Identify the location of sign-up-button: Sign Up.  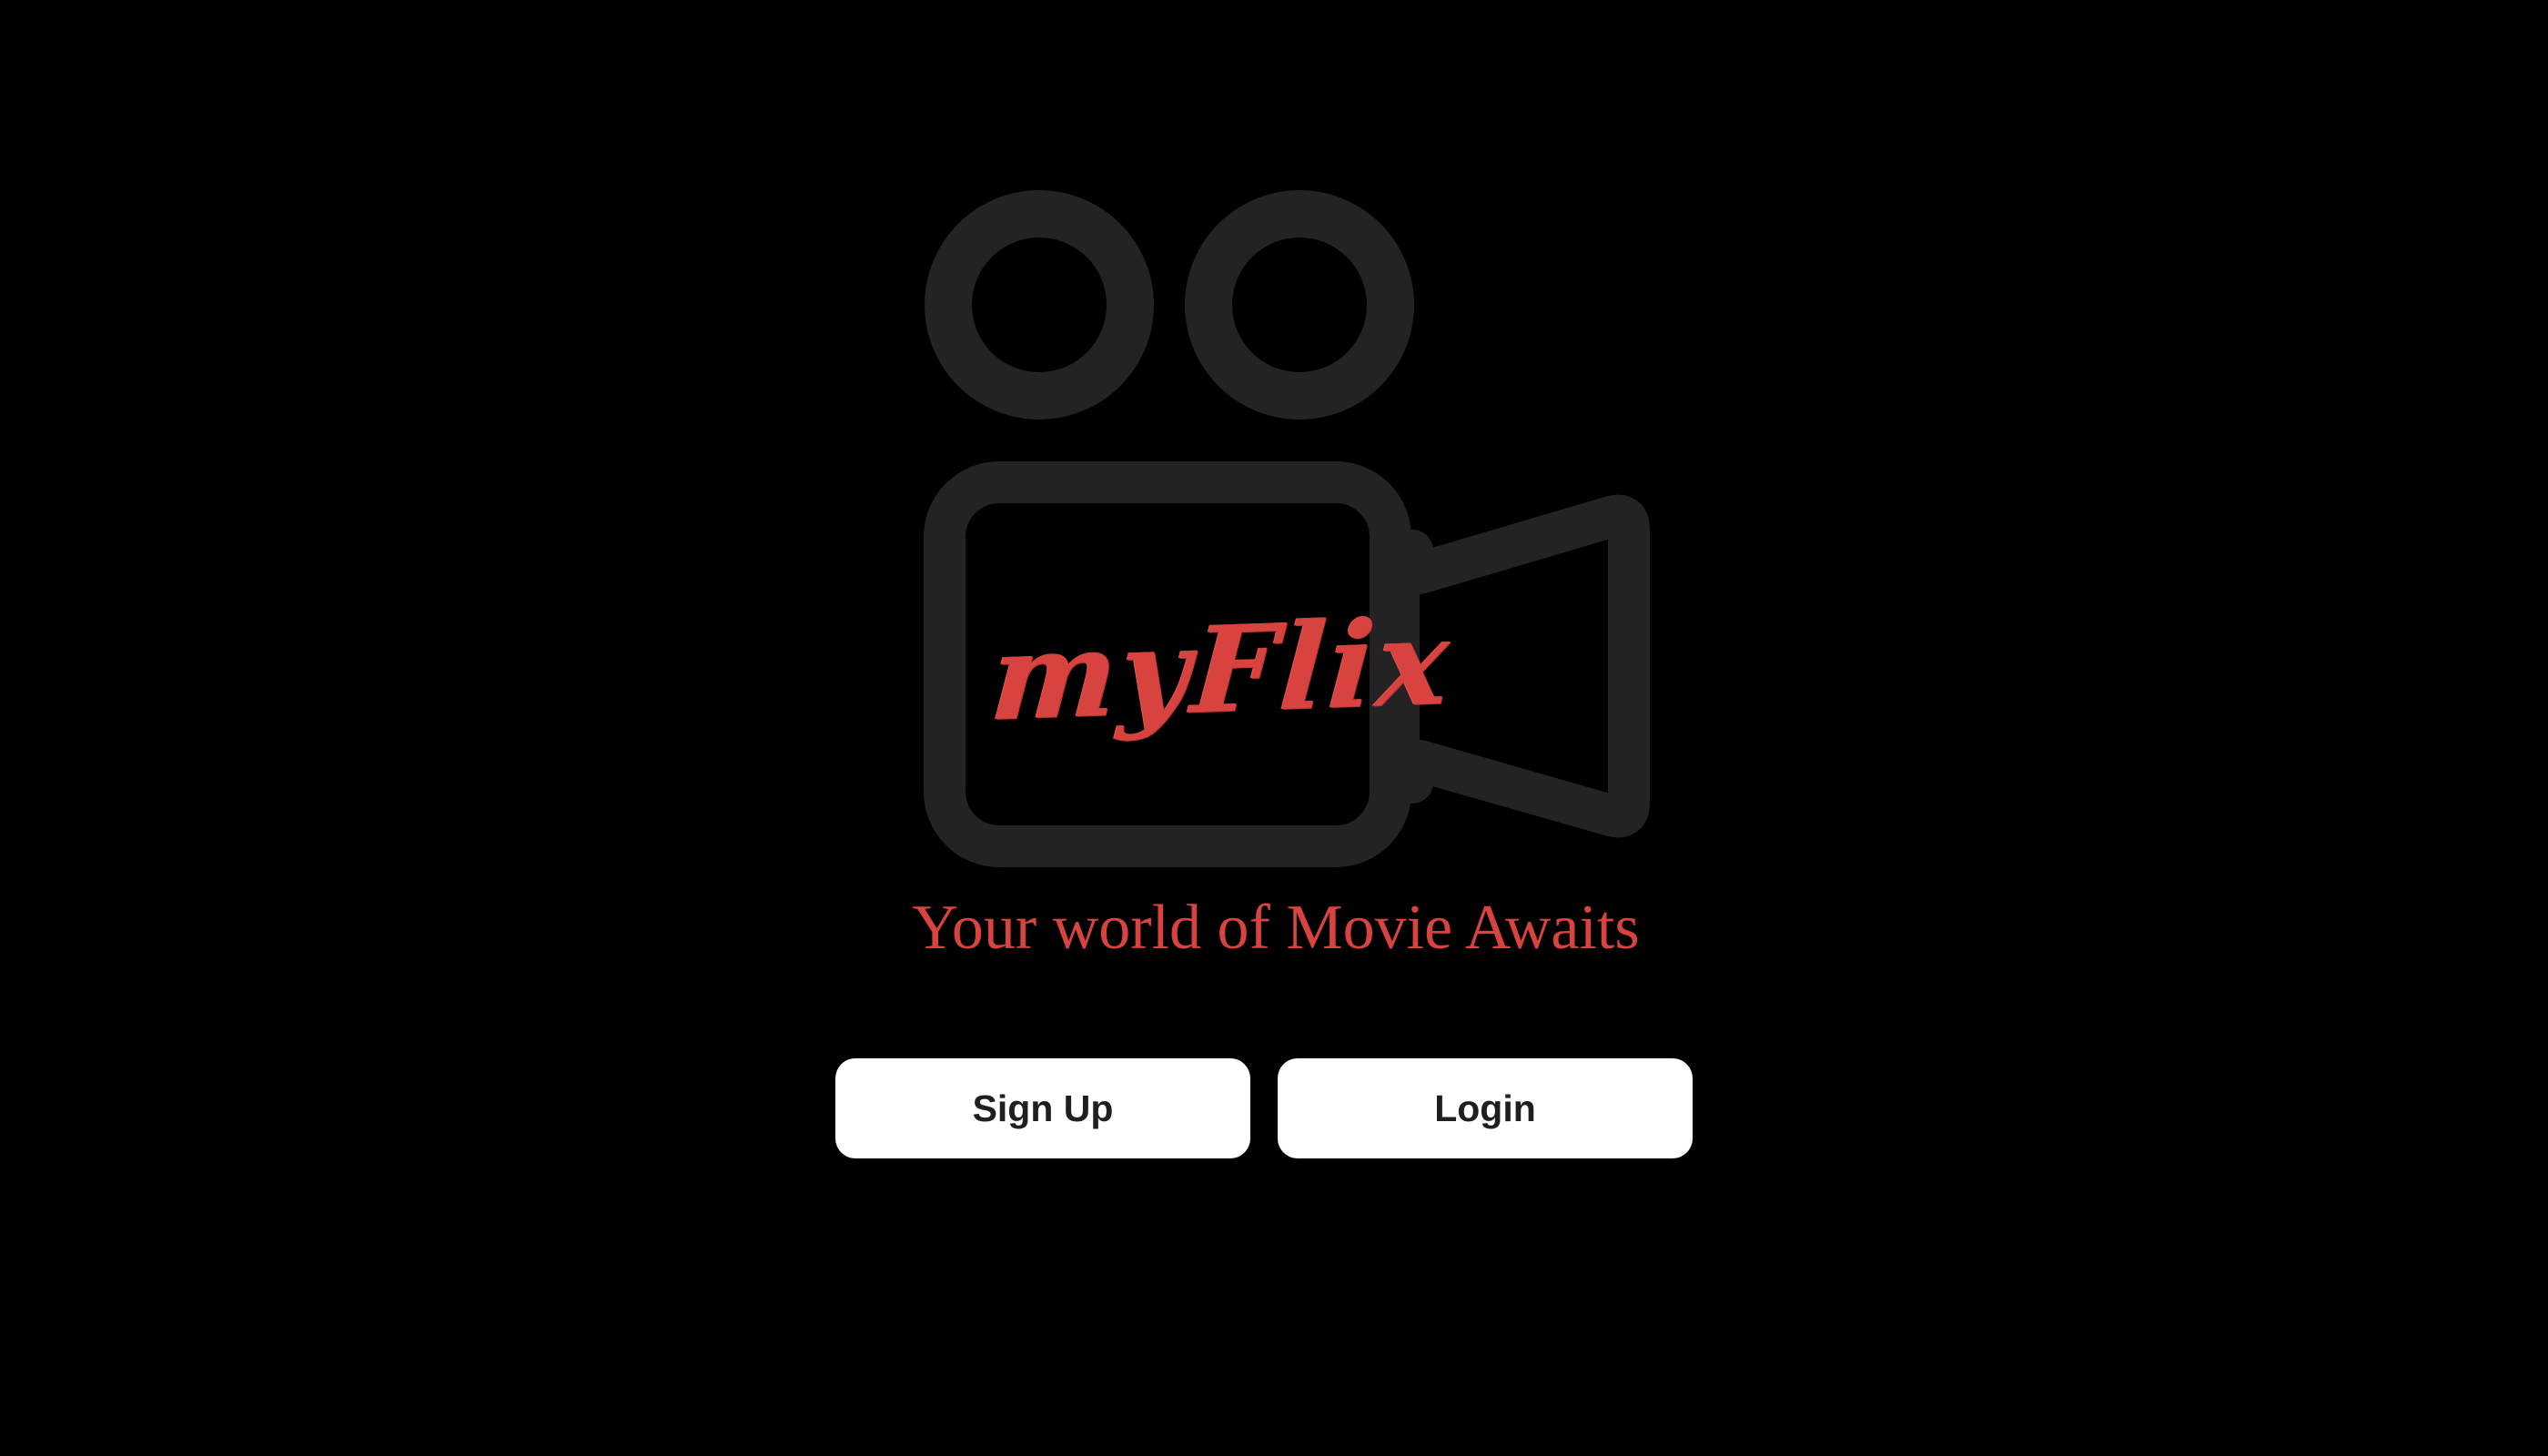
(1042, 1108).